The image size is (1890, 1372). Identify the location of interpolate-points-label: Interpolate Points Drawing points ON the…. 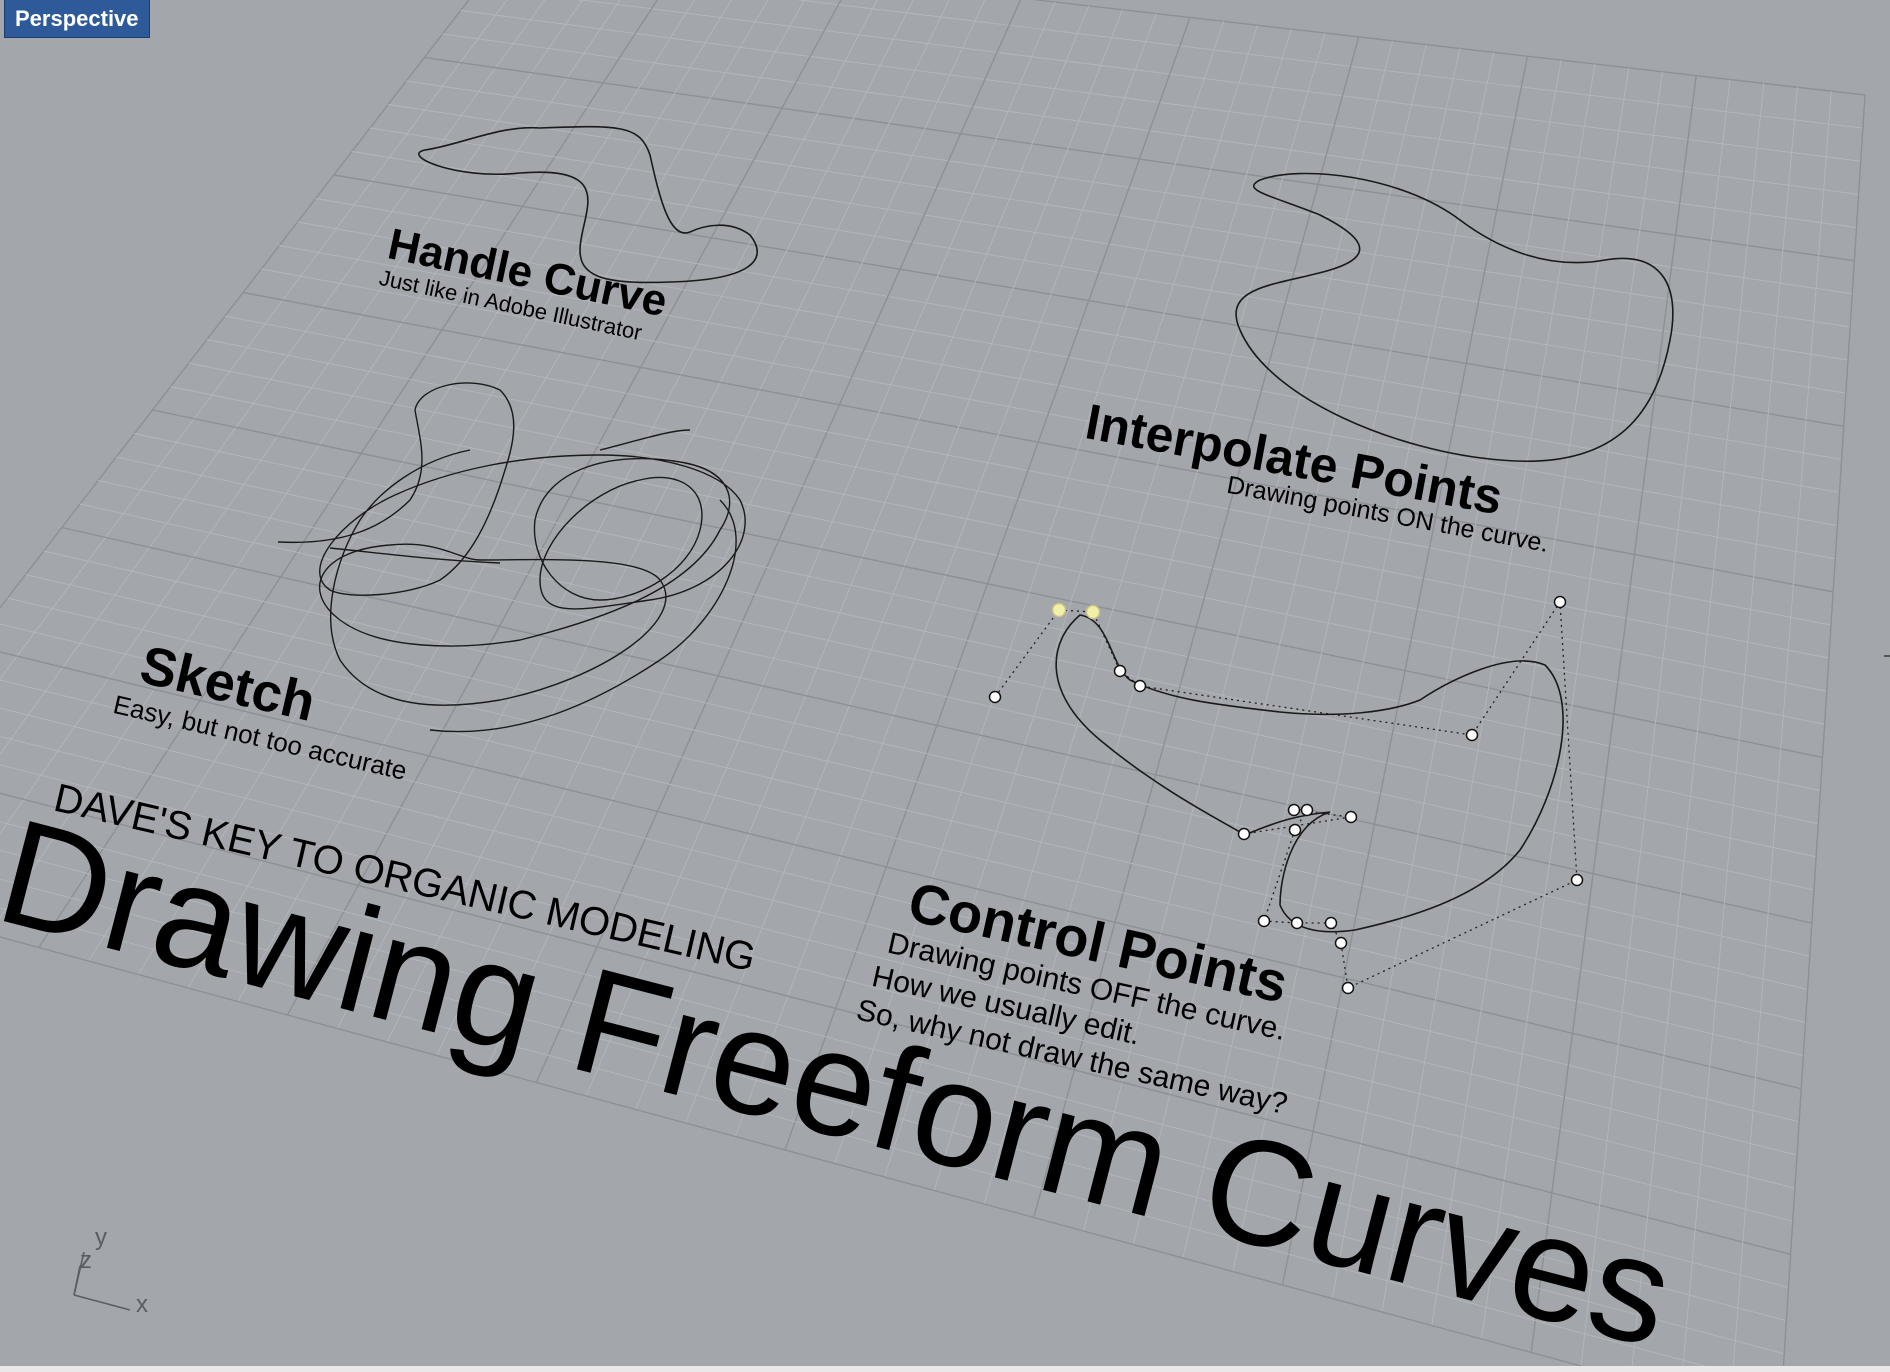
(1315, 475).